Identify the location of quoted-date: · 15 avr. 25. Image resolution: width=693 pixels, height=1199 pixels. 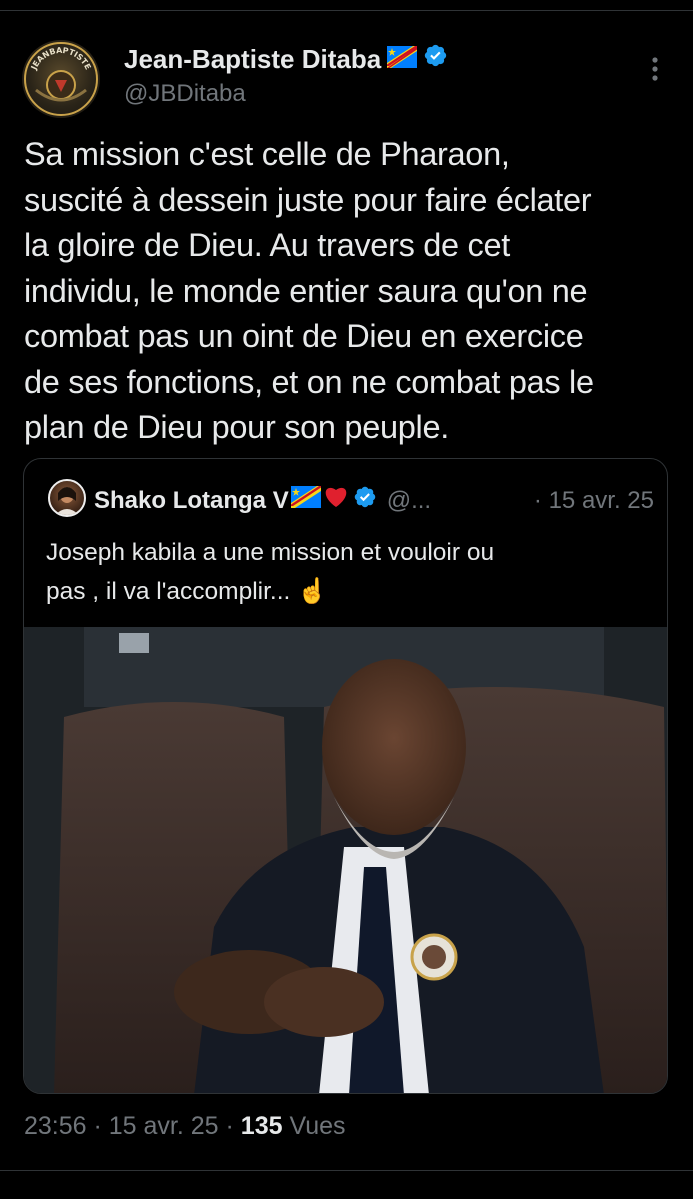
(594, 501).